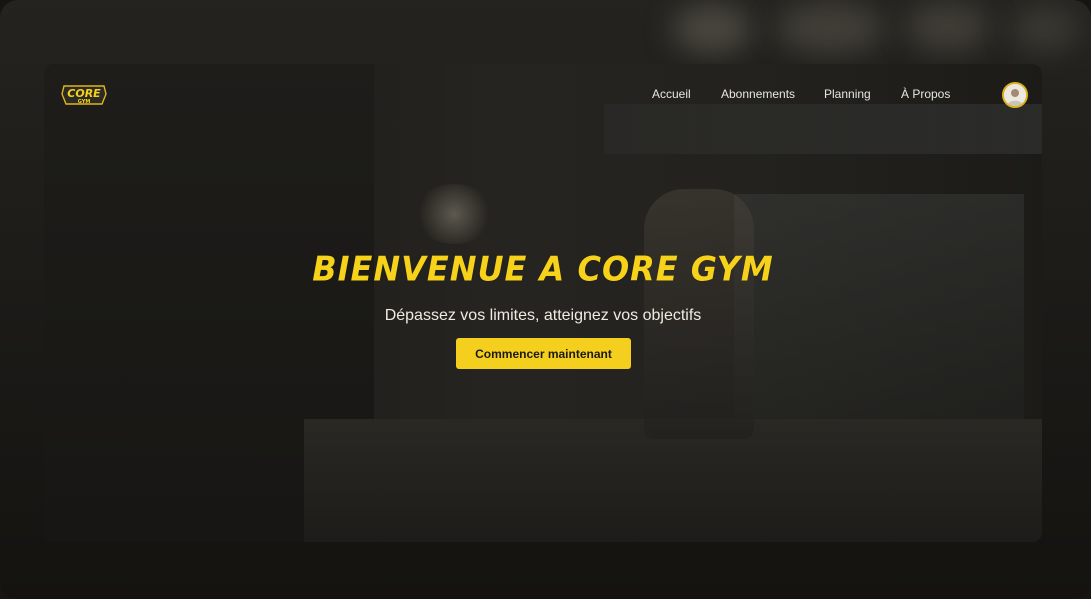 The height and width of the screenshot is (599, 1091). I want to click on gym-background-light, so click(454, 214).